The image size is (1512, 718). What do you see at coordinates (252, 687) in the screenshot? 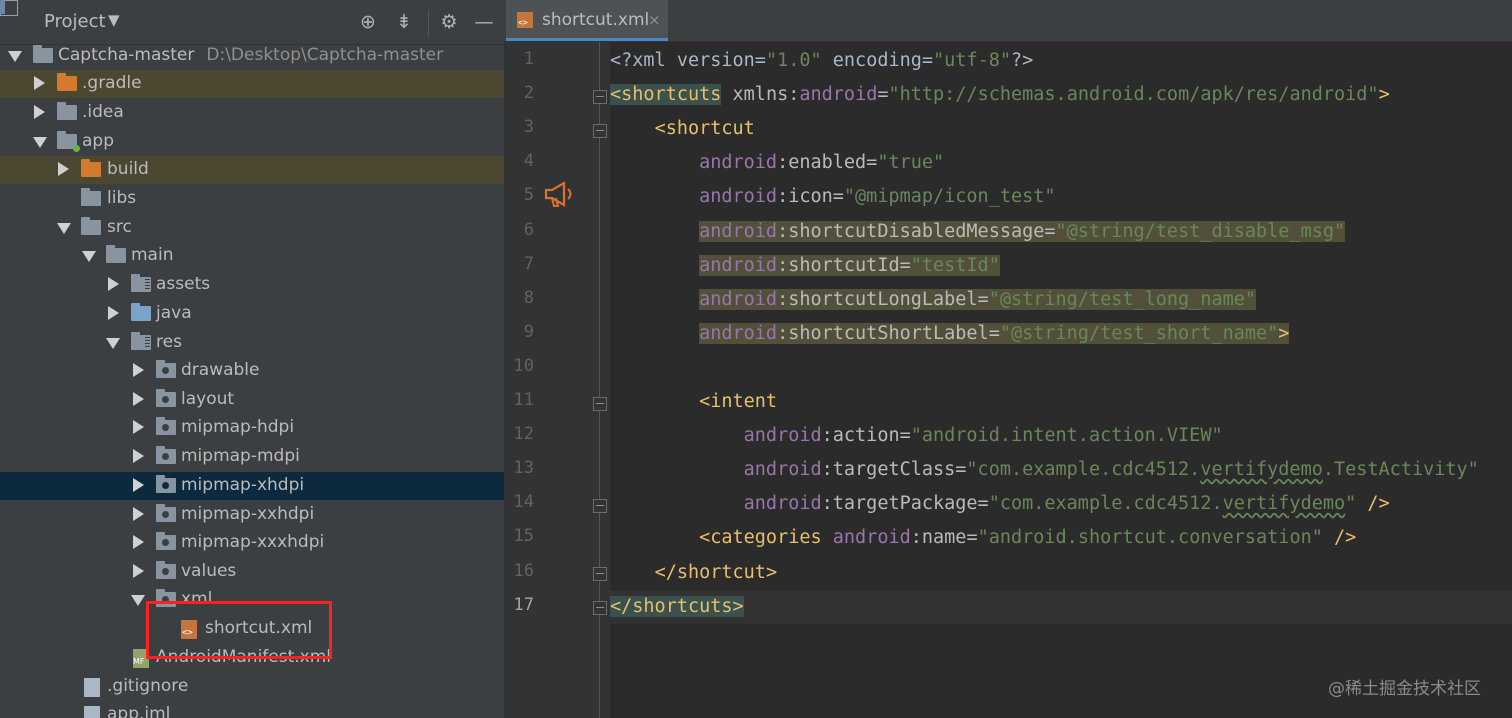
I see `tree-item-gitignore: .gitignore` at bounding box center [252, 687].